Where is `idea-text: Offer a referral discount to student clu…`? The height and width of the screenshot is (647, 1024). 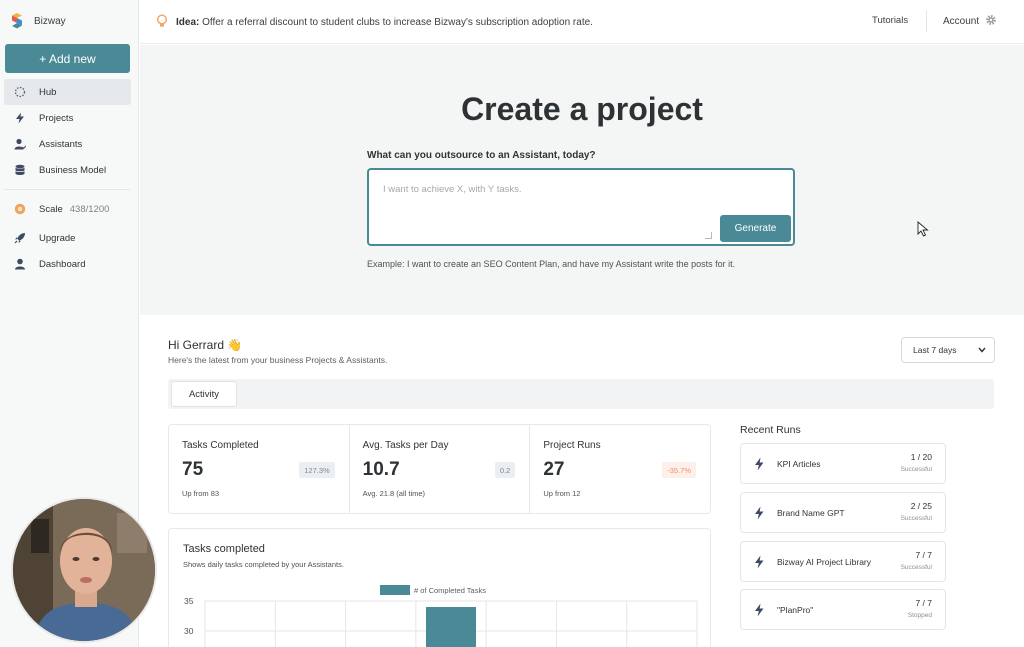
idea-text: Offer a referral discount to student clu… is located at coordinates (397, 22).